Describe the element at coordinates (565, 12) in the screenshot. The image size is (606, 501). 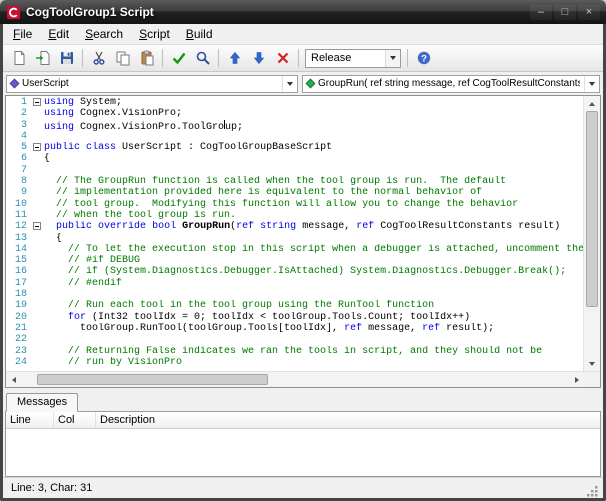
I see `maximize-button: □` at that location.